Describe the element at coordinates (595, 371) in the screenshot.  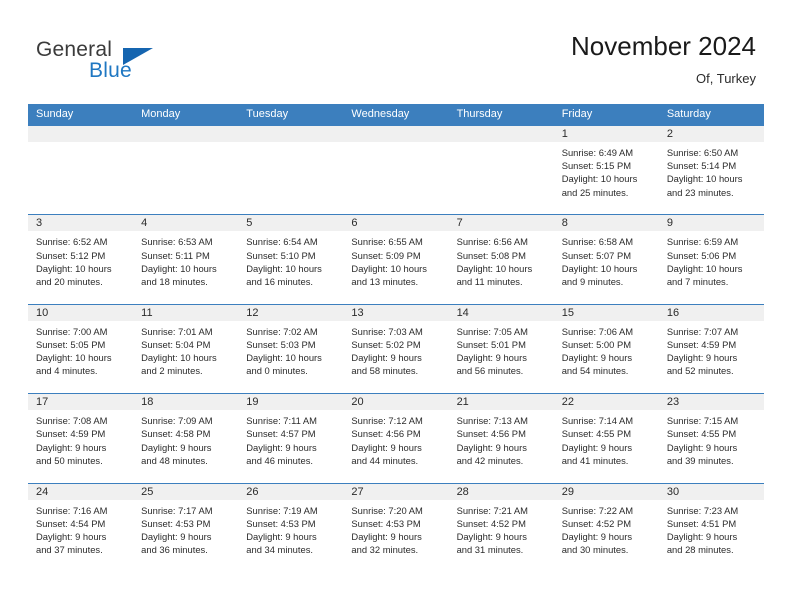
I see `daylight-text-line2: and 54 minutes.` at that location.